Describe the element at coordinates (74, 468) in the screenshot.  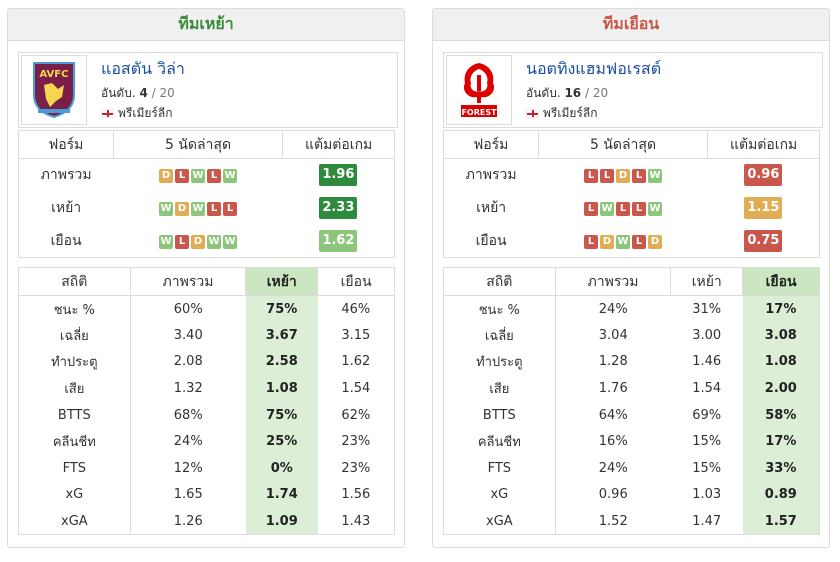
I see `stats-row-label: FTS` at that location.